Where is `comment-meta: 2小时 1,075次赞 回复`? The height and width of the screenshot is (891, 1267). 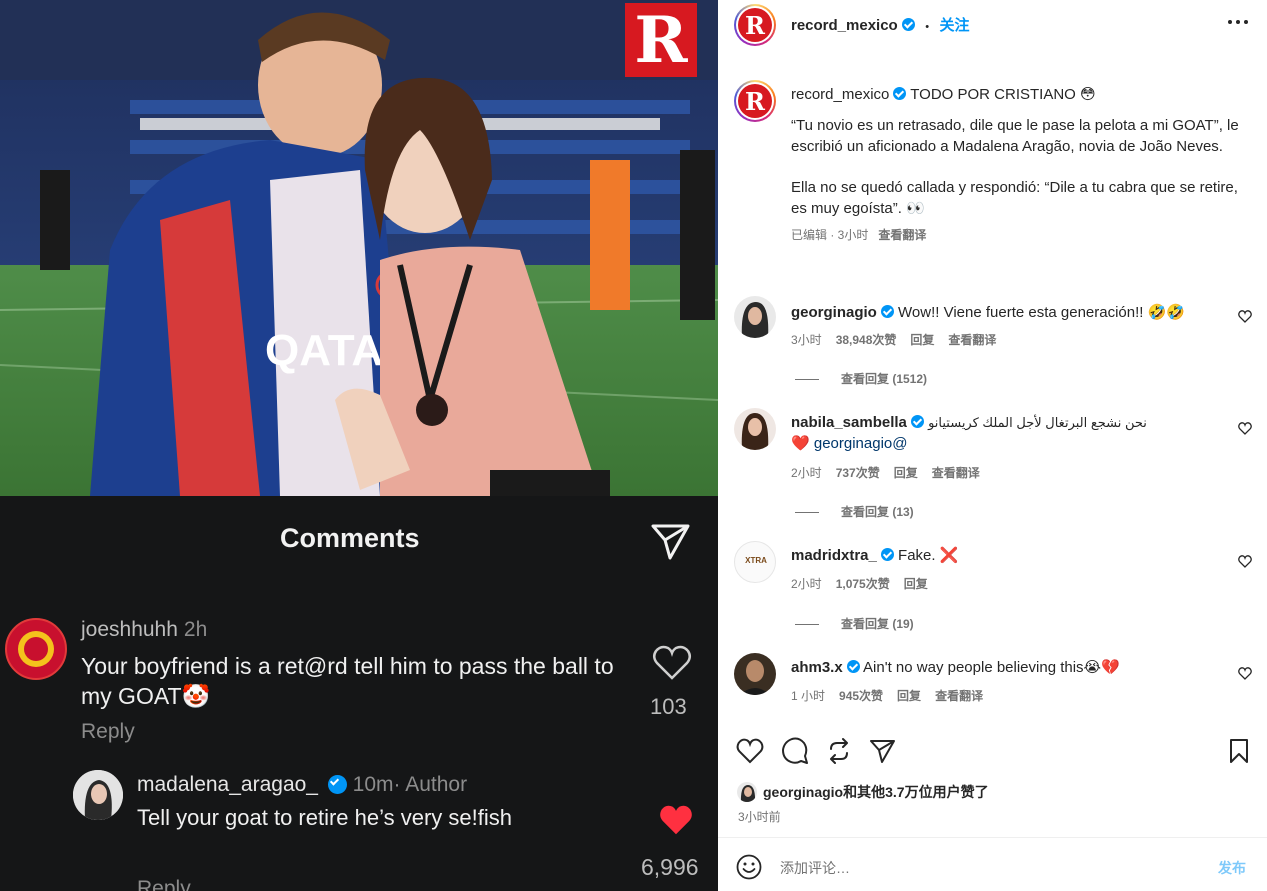
comment-meta: 2小时 1,075次赞 回复 is located at coordinates (859, 584).